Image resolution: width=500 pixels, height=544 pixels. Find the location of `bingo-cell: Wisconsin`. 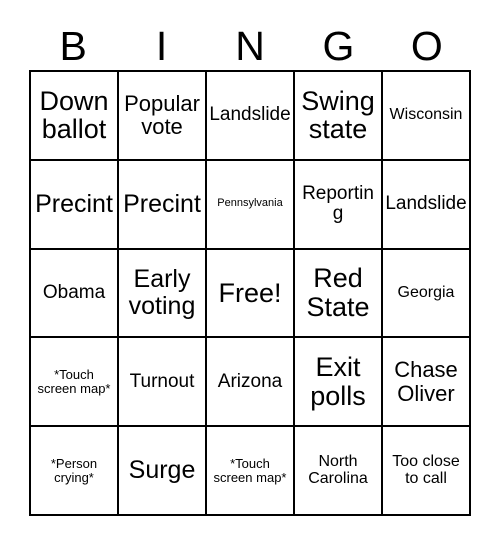

bingo-cell: Wisconsin is located at coordinates (427, 116).